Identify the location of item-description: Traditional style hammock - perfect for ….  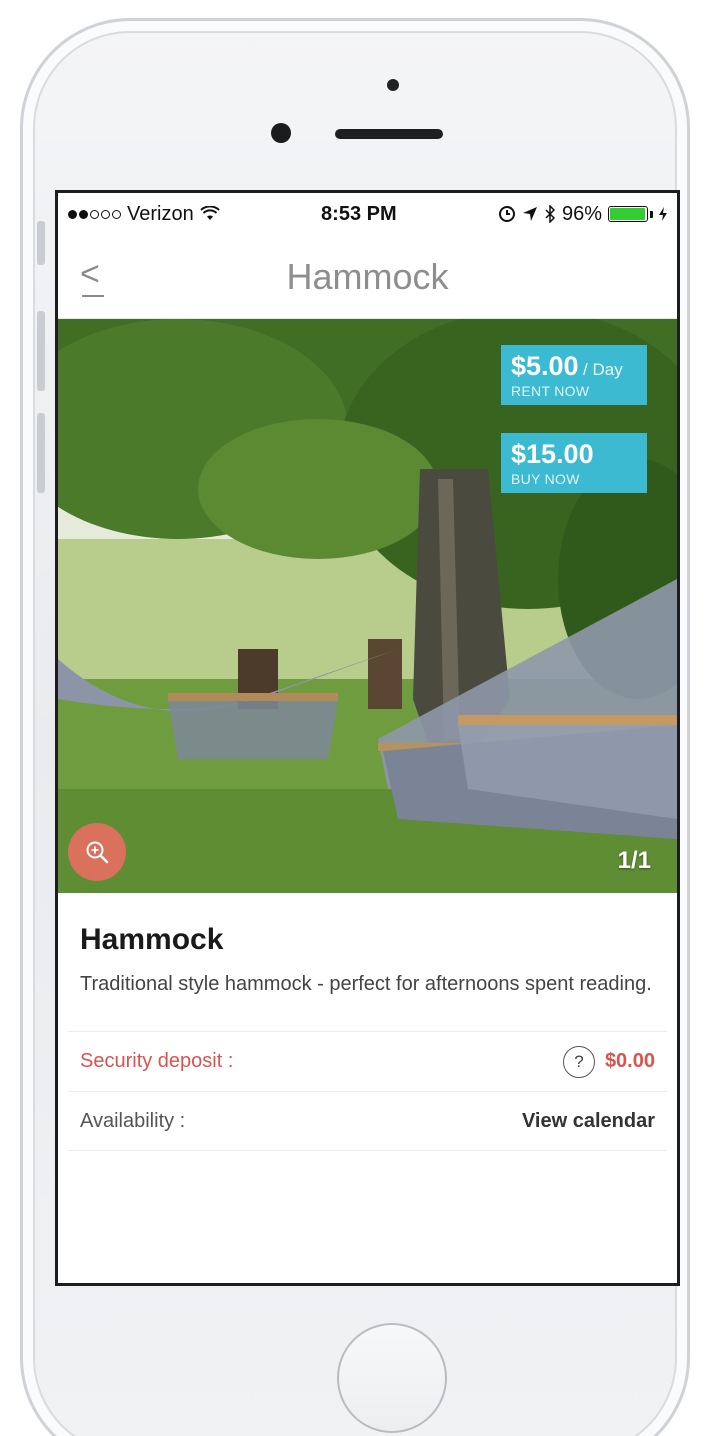
(366, 984).